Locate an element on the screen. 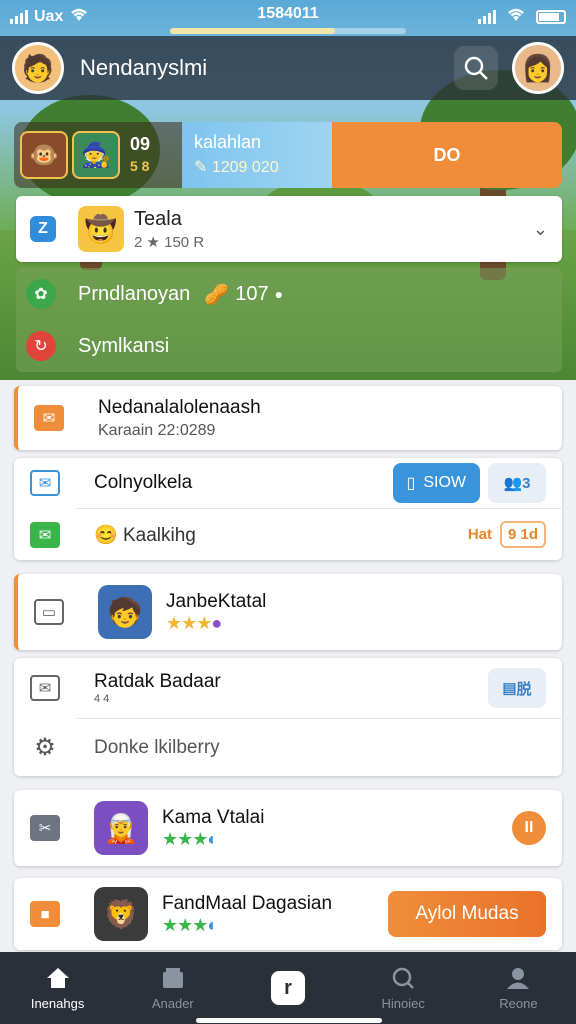 The width and height of the screenshot is (576, 1024). envelope-icon: ✉ is located at coordinates (45, 483).